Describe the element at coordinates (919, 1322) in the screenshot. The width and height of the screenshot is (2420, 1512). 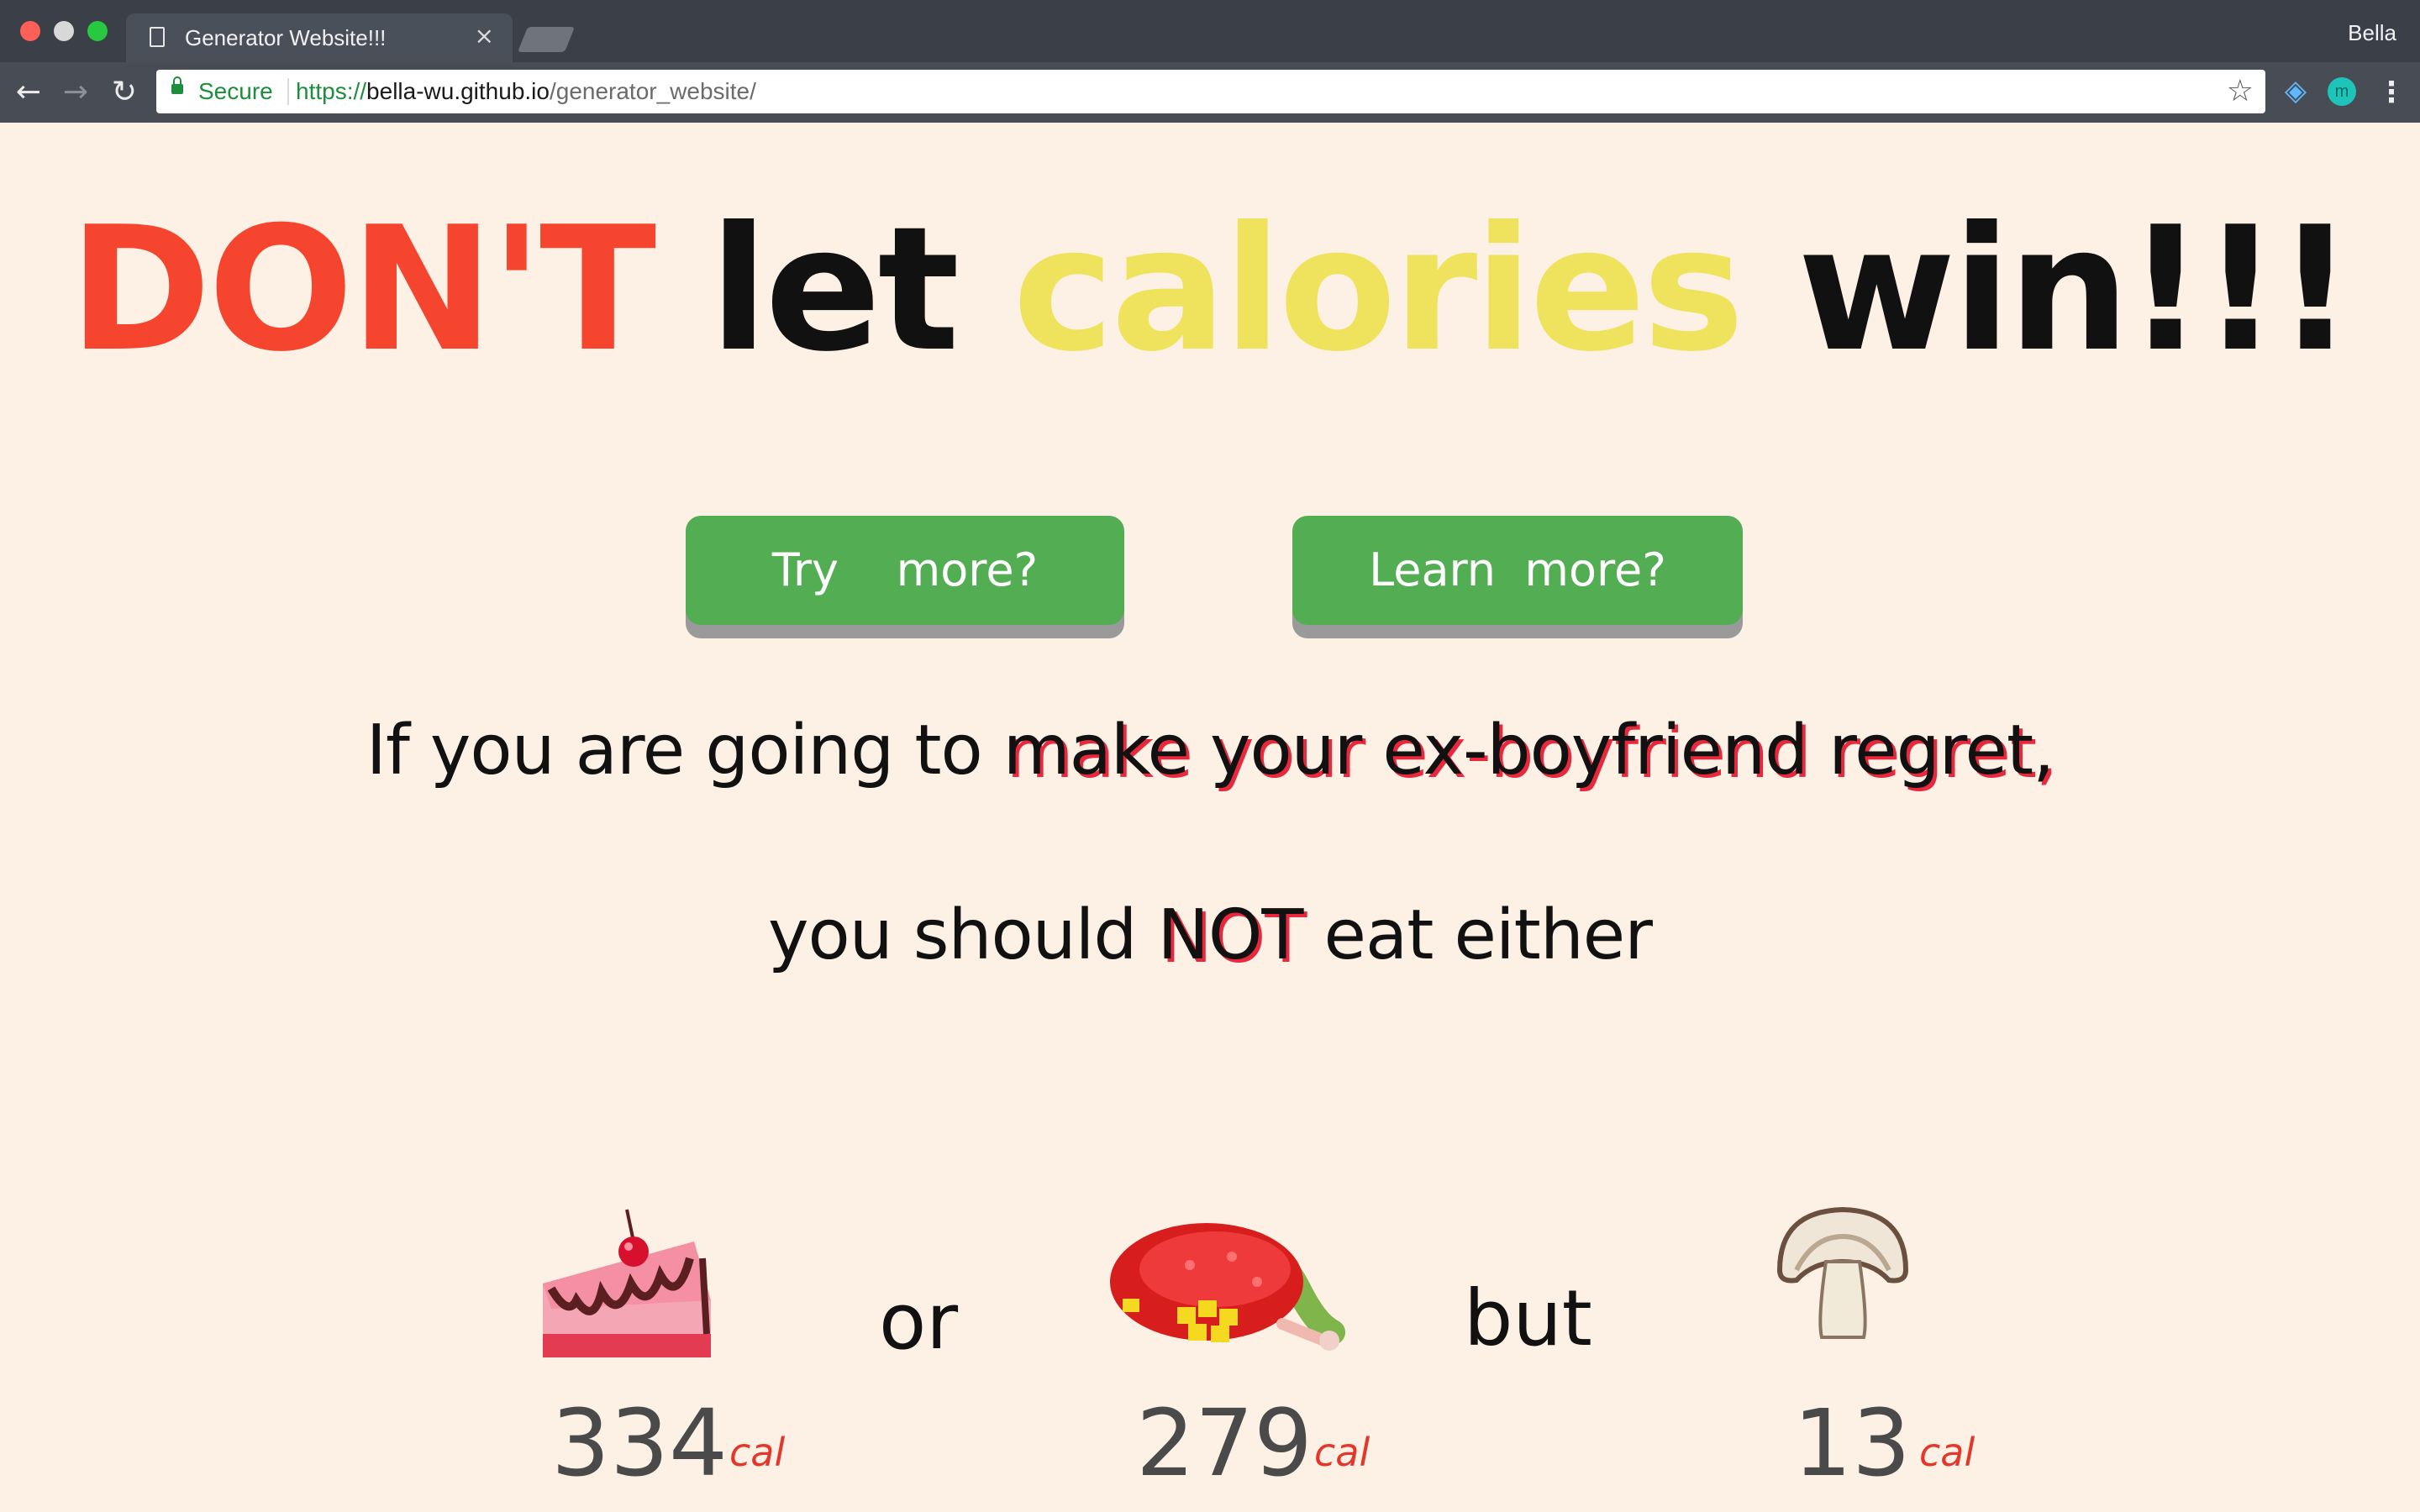
I see `connector-or: or` at that location.